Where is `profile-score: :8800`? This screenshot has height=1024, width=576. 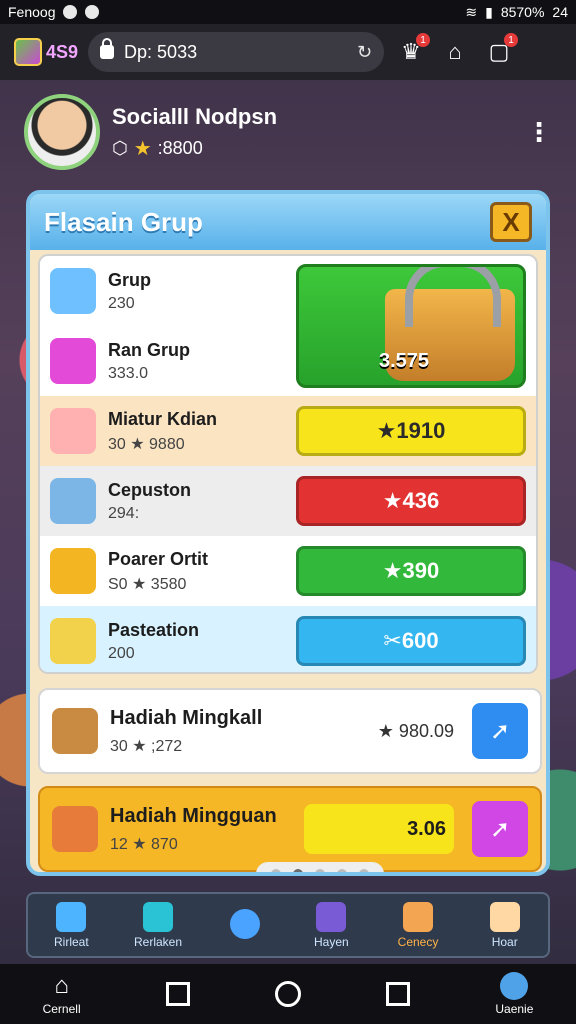
profile-score: :8800 is located at coordinates (180, 147).